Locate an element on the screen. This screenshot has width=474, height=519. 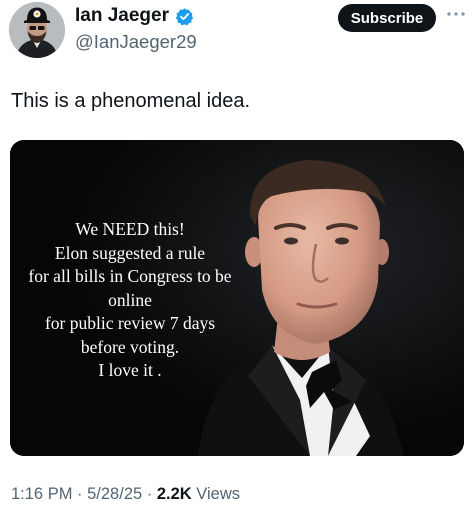
avatar is located at coordinates (37, 30).